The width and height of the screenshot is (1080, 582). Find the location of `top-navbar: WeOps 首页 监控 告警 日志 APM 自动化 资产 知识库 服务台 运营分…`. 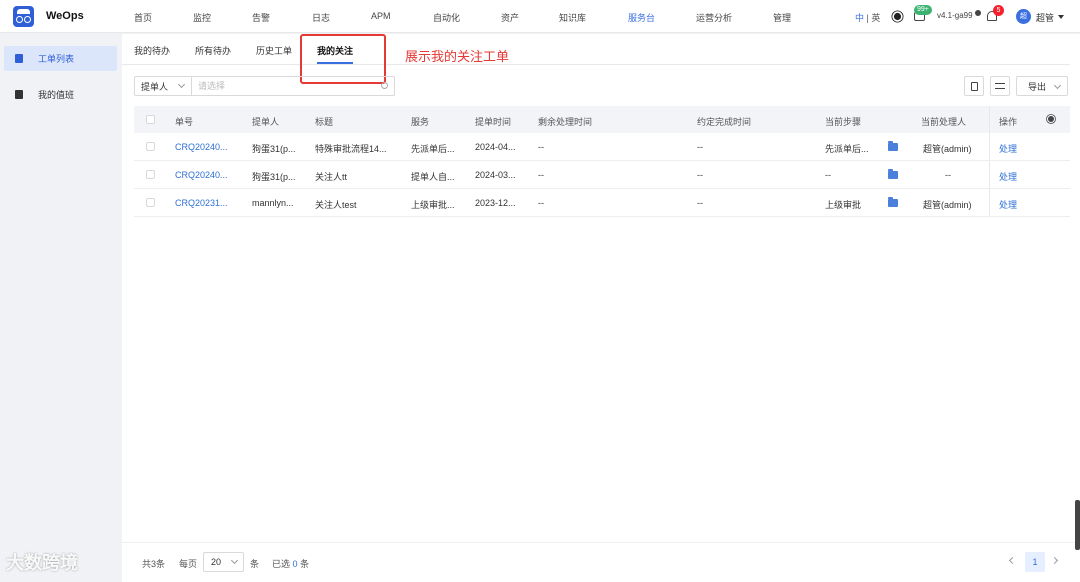

top-navbar: WeOps 首页 监控 告警 日志 APM 自动化 资产 知识库 服务台 运营分… is located at coordinates (540, 16).